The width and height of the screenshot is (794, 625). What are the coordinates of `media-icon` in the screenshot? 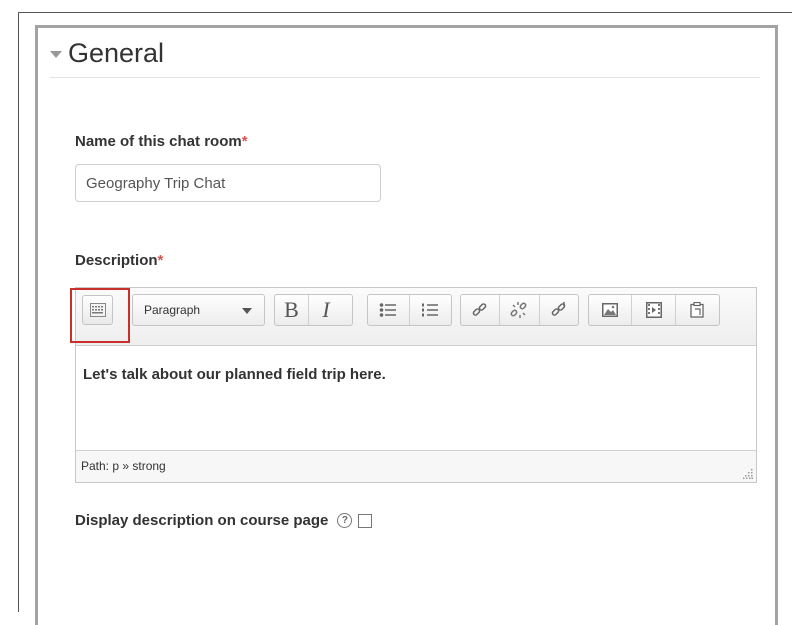 It's located at (653, 310).